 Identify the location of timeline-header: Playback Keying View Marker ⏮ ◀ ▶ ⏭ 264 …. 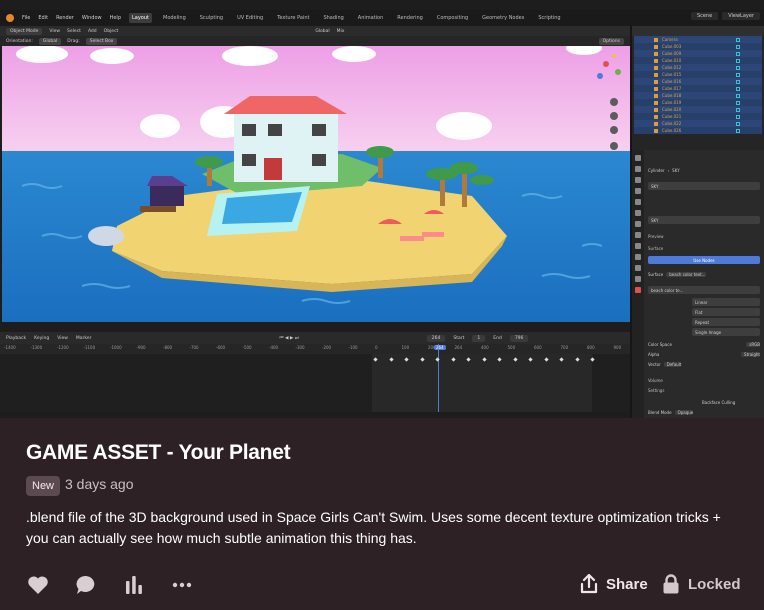
(315, 338).